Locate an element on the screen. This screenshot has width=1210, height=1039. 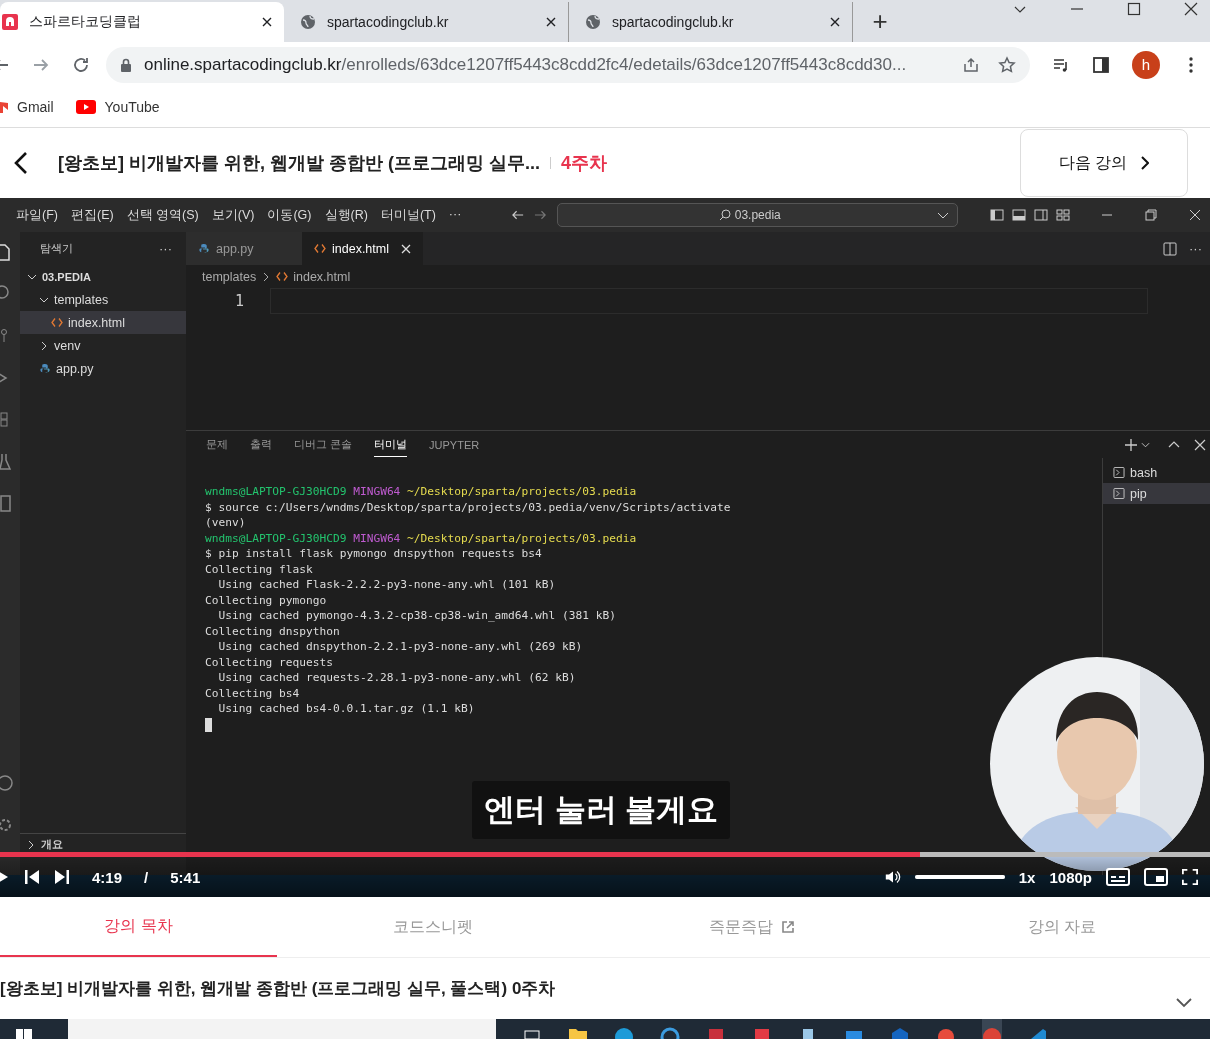
menu-item: 이동(G) is located at coordinates (289, 215).